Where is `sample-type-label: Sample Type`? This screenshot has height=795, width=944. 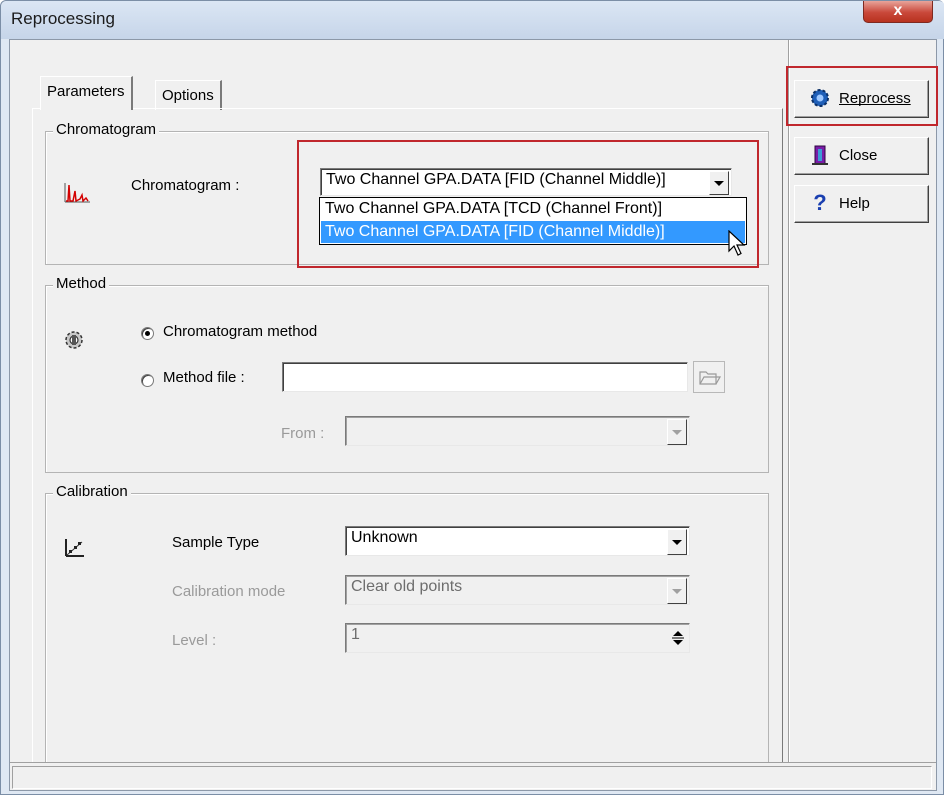 sample-type-label: Sample Type is located at coordinates (216, 542).